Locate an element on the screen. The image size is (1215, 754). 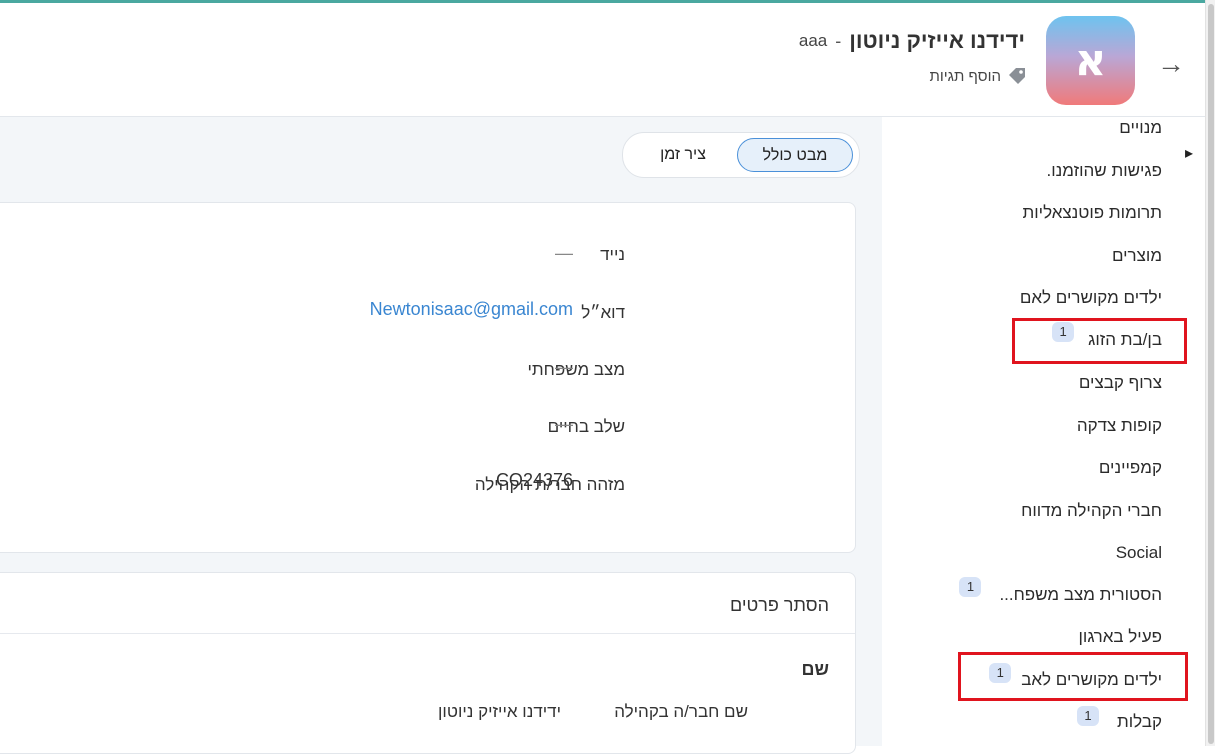
highlight-box-children-father is located at coordinates (1073, 676).